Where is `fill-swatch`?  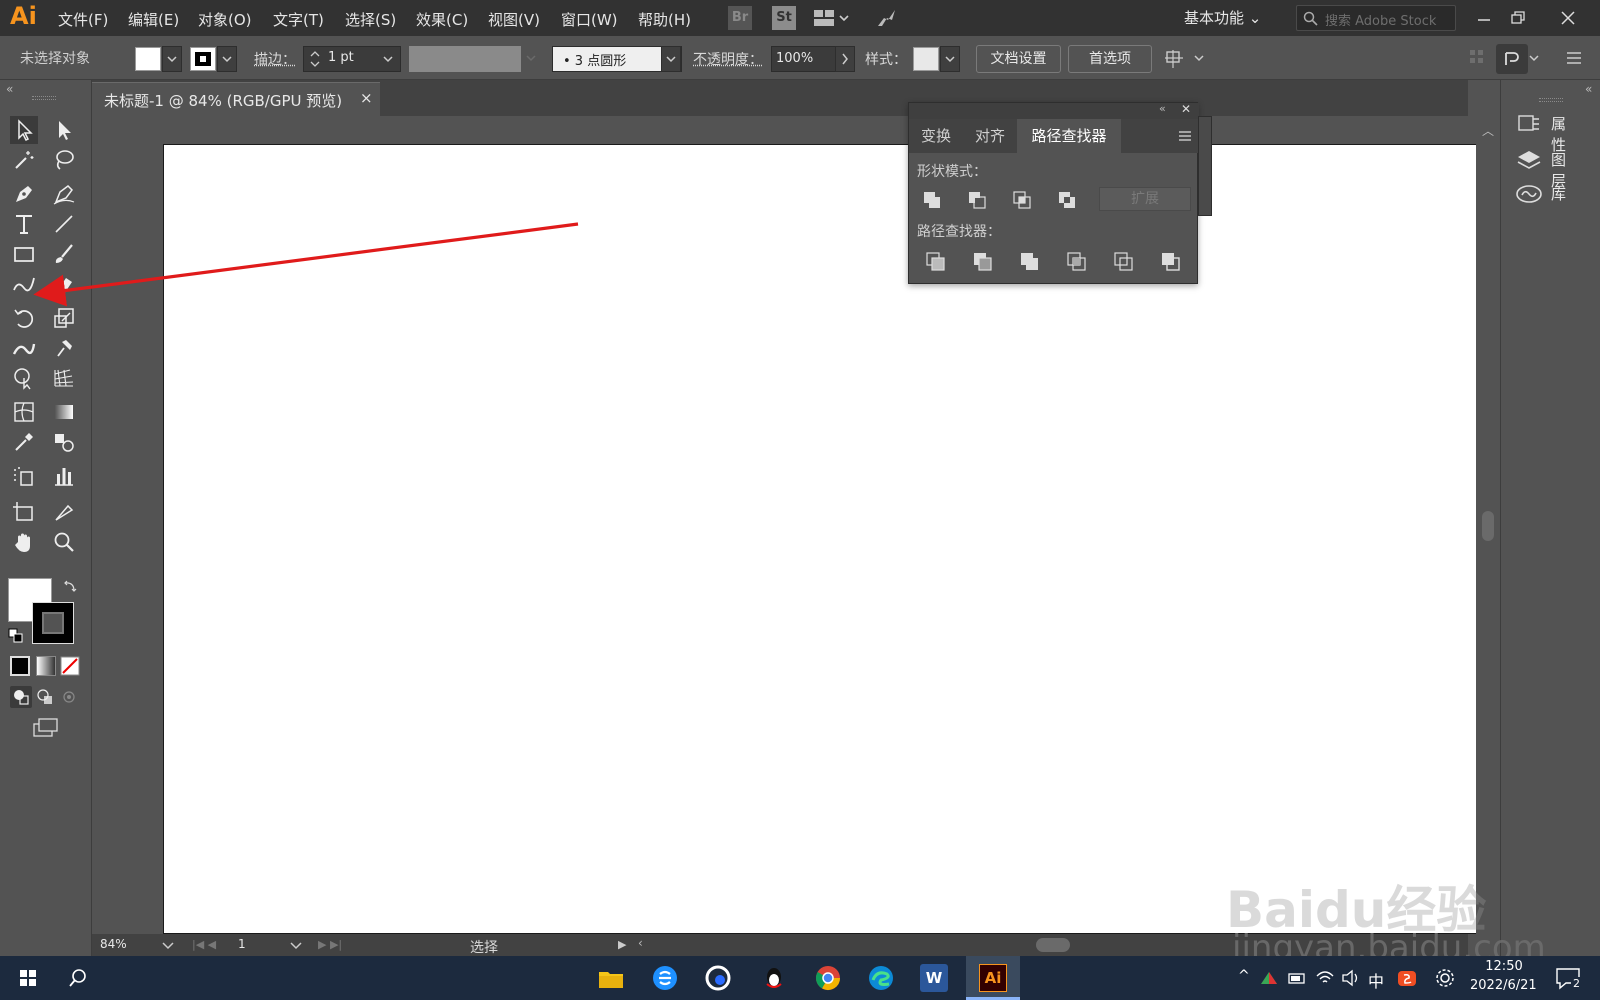
fill-swatch is located at coordinates (148, 59).